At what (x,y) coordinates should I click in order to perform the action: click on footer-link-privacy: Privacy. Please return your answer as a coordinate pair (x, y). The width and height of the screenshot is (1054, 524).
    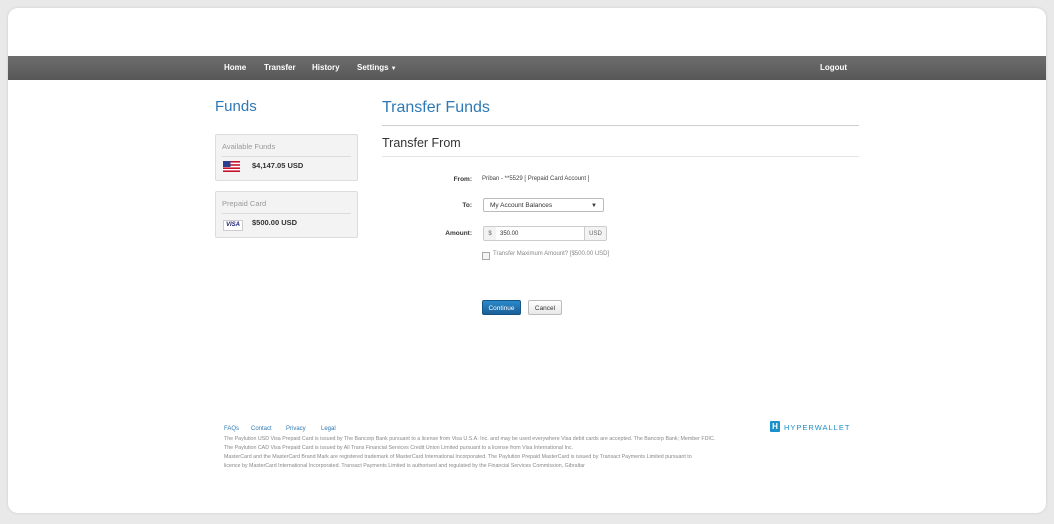
    Looking at the image, I should click on (296, 429).